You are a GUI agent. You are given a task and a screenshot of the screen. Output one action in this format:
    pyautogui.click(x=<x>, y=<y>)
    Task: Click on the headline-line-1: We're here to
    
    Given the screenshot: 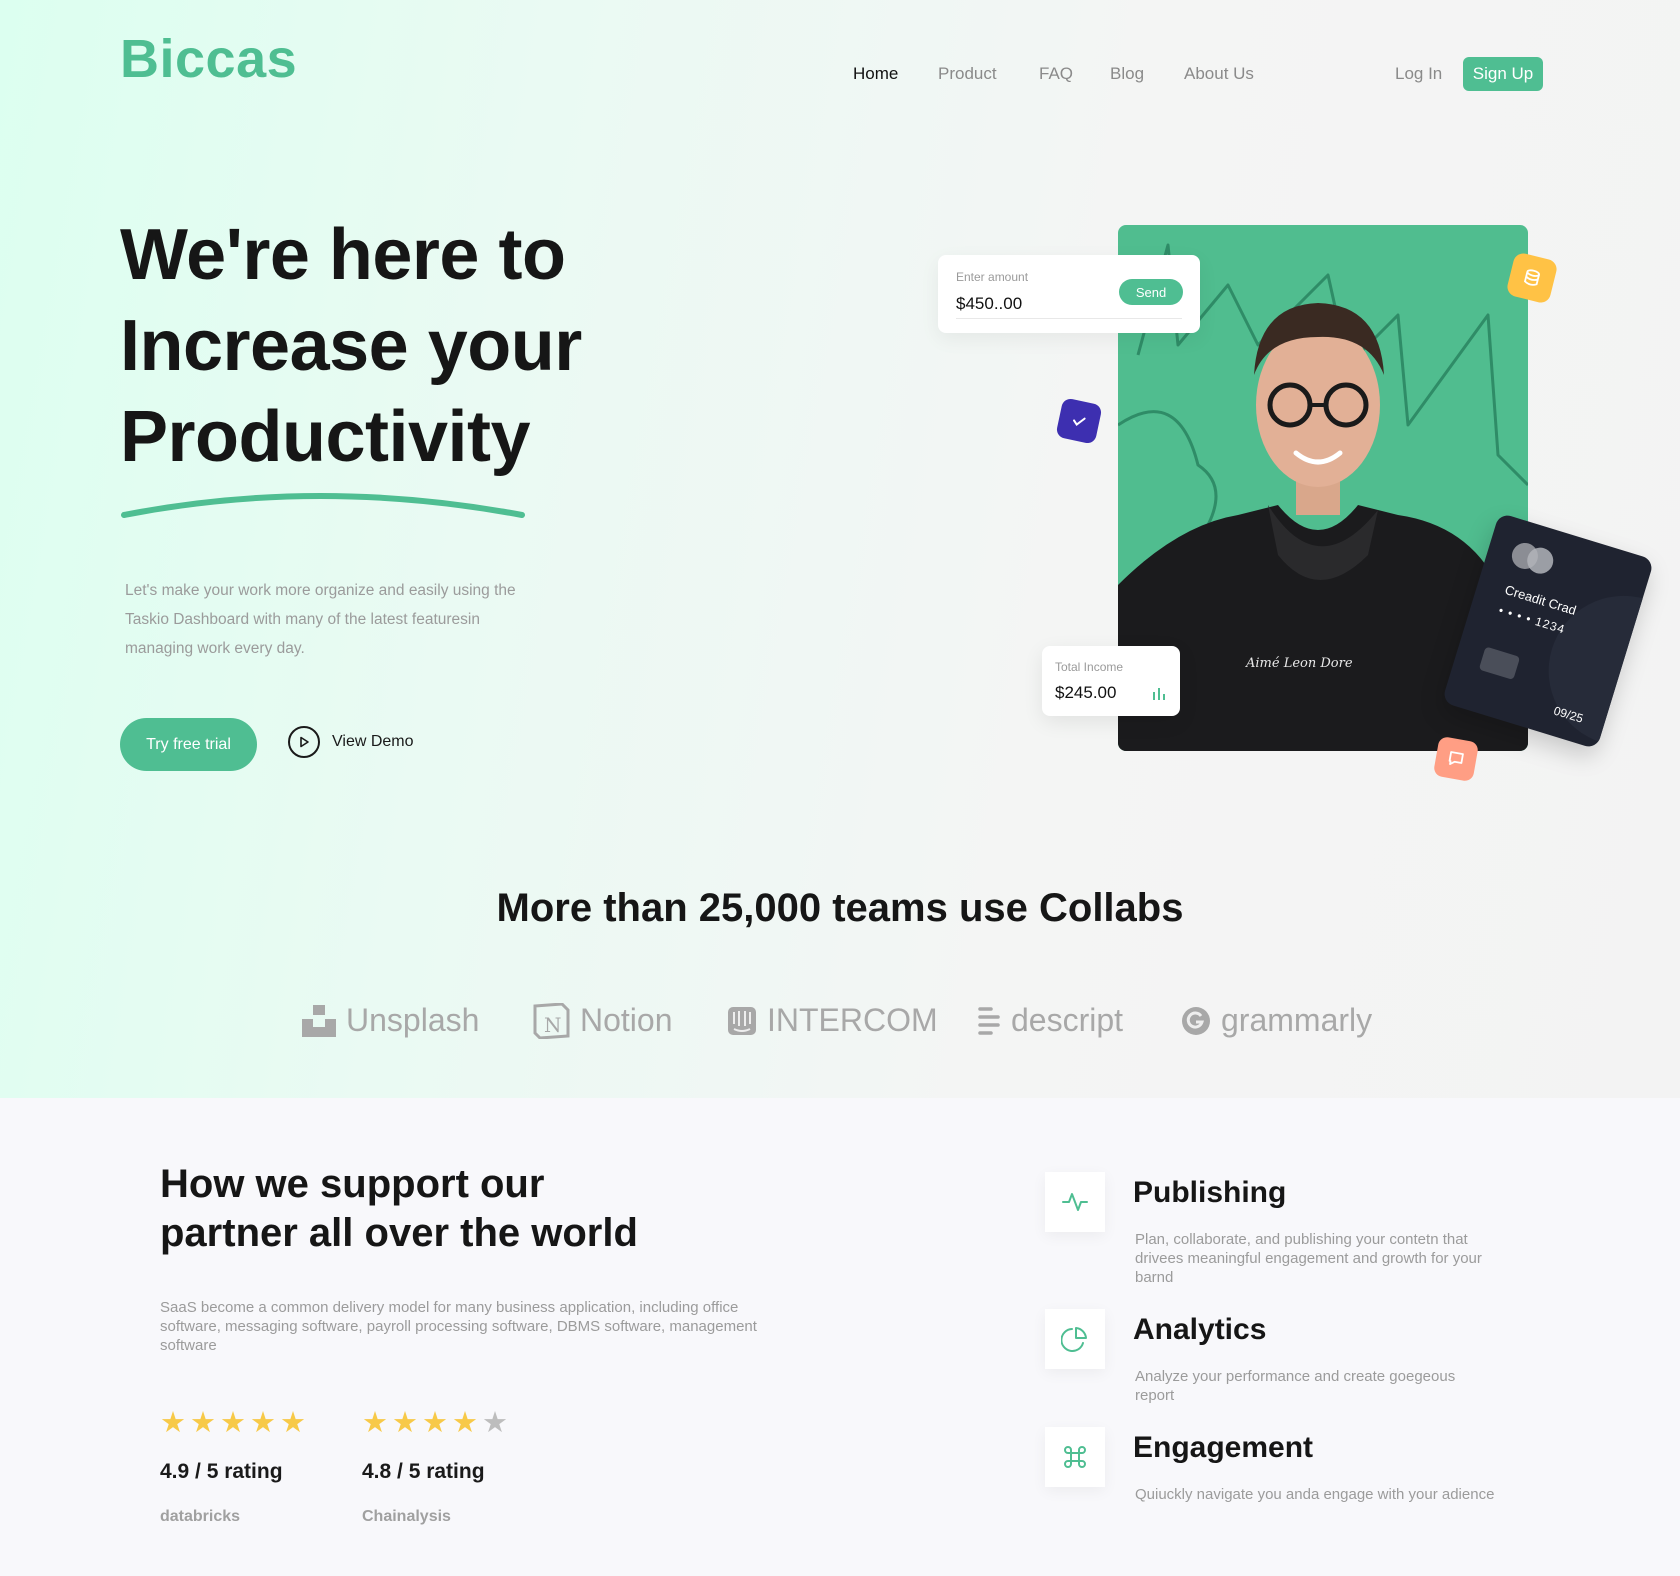 What is the action you would take?
    pyautogui.click(x=343, y=255)
    